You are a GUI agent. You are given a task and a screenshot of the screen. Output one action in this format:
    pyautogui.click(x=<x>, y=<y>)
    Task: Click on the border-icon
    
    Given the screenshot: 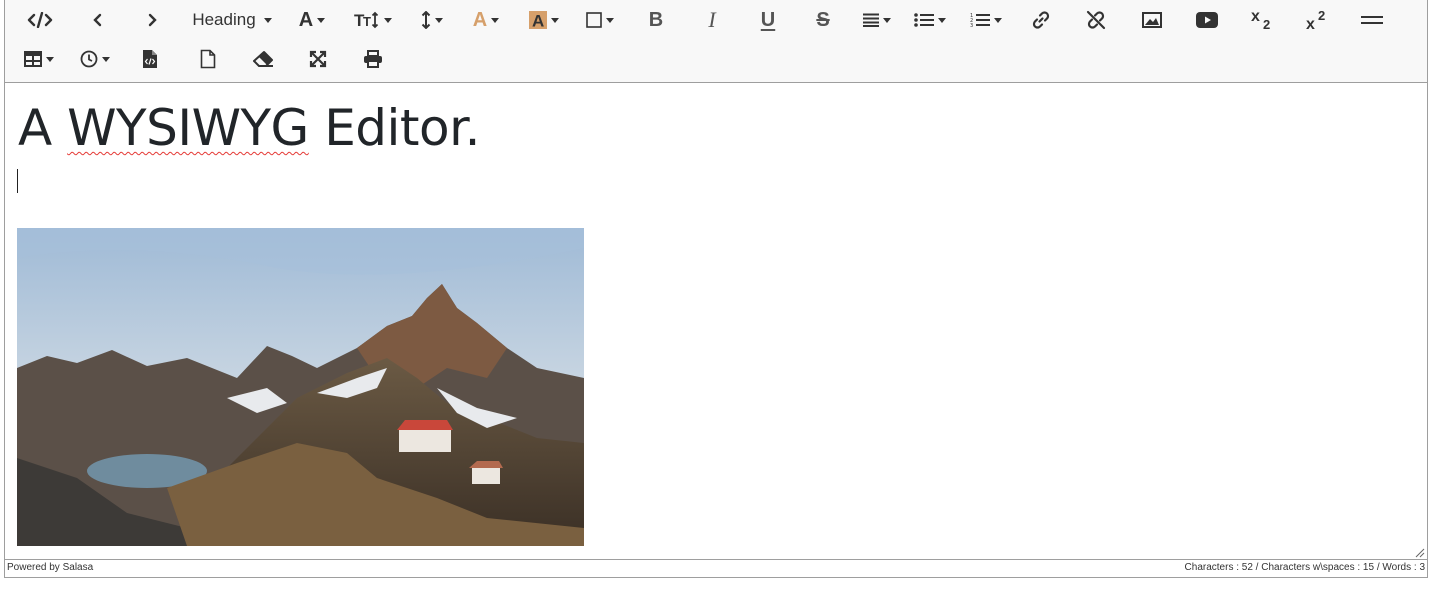 What is the action you would take?
    pyautogui.click(x=594, y=20)
    